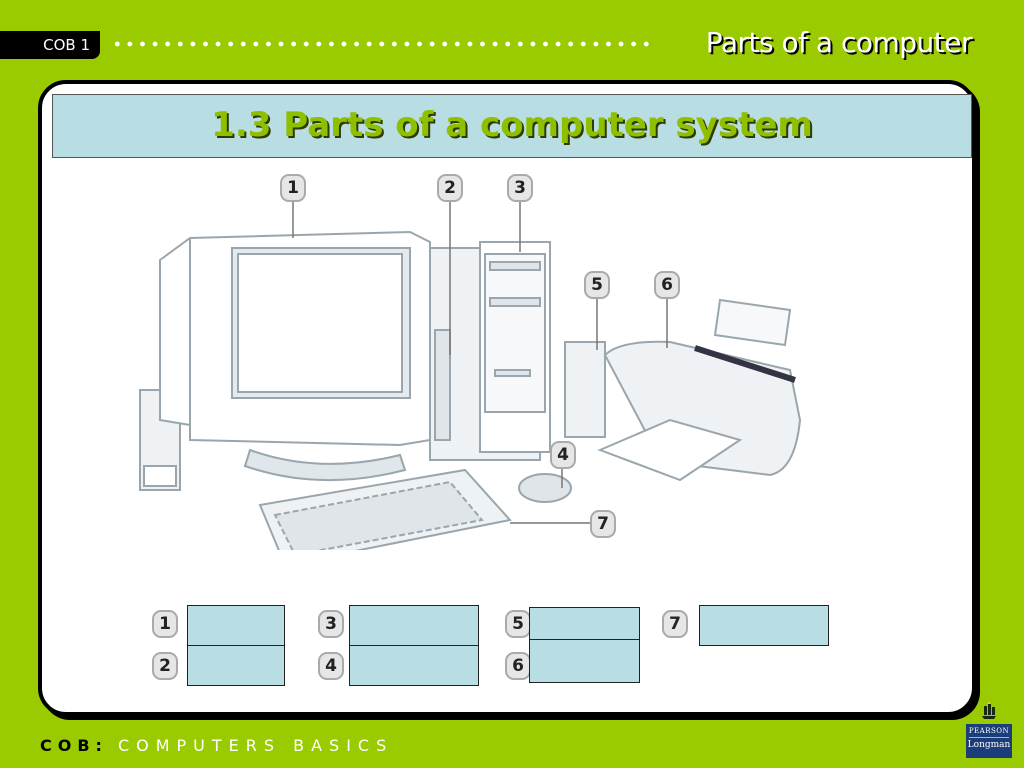 This screenshot has width=1024, height=768. I want to click on section-heading: 1.3 Parts of a computer system, so click(512, 125).